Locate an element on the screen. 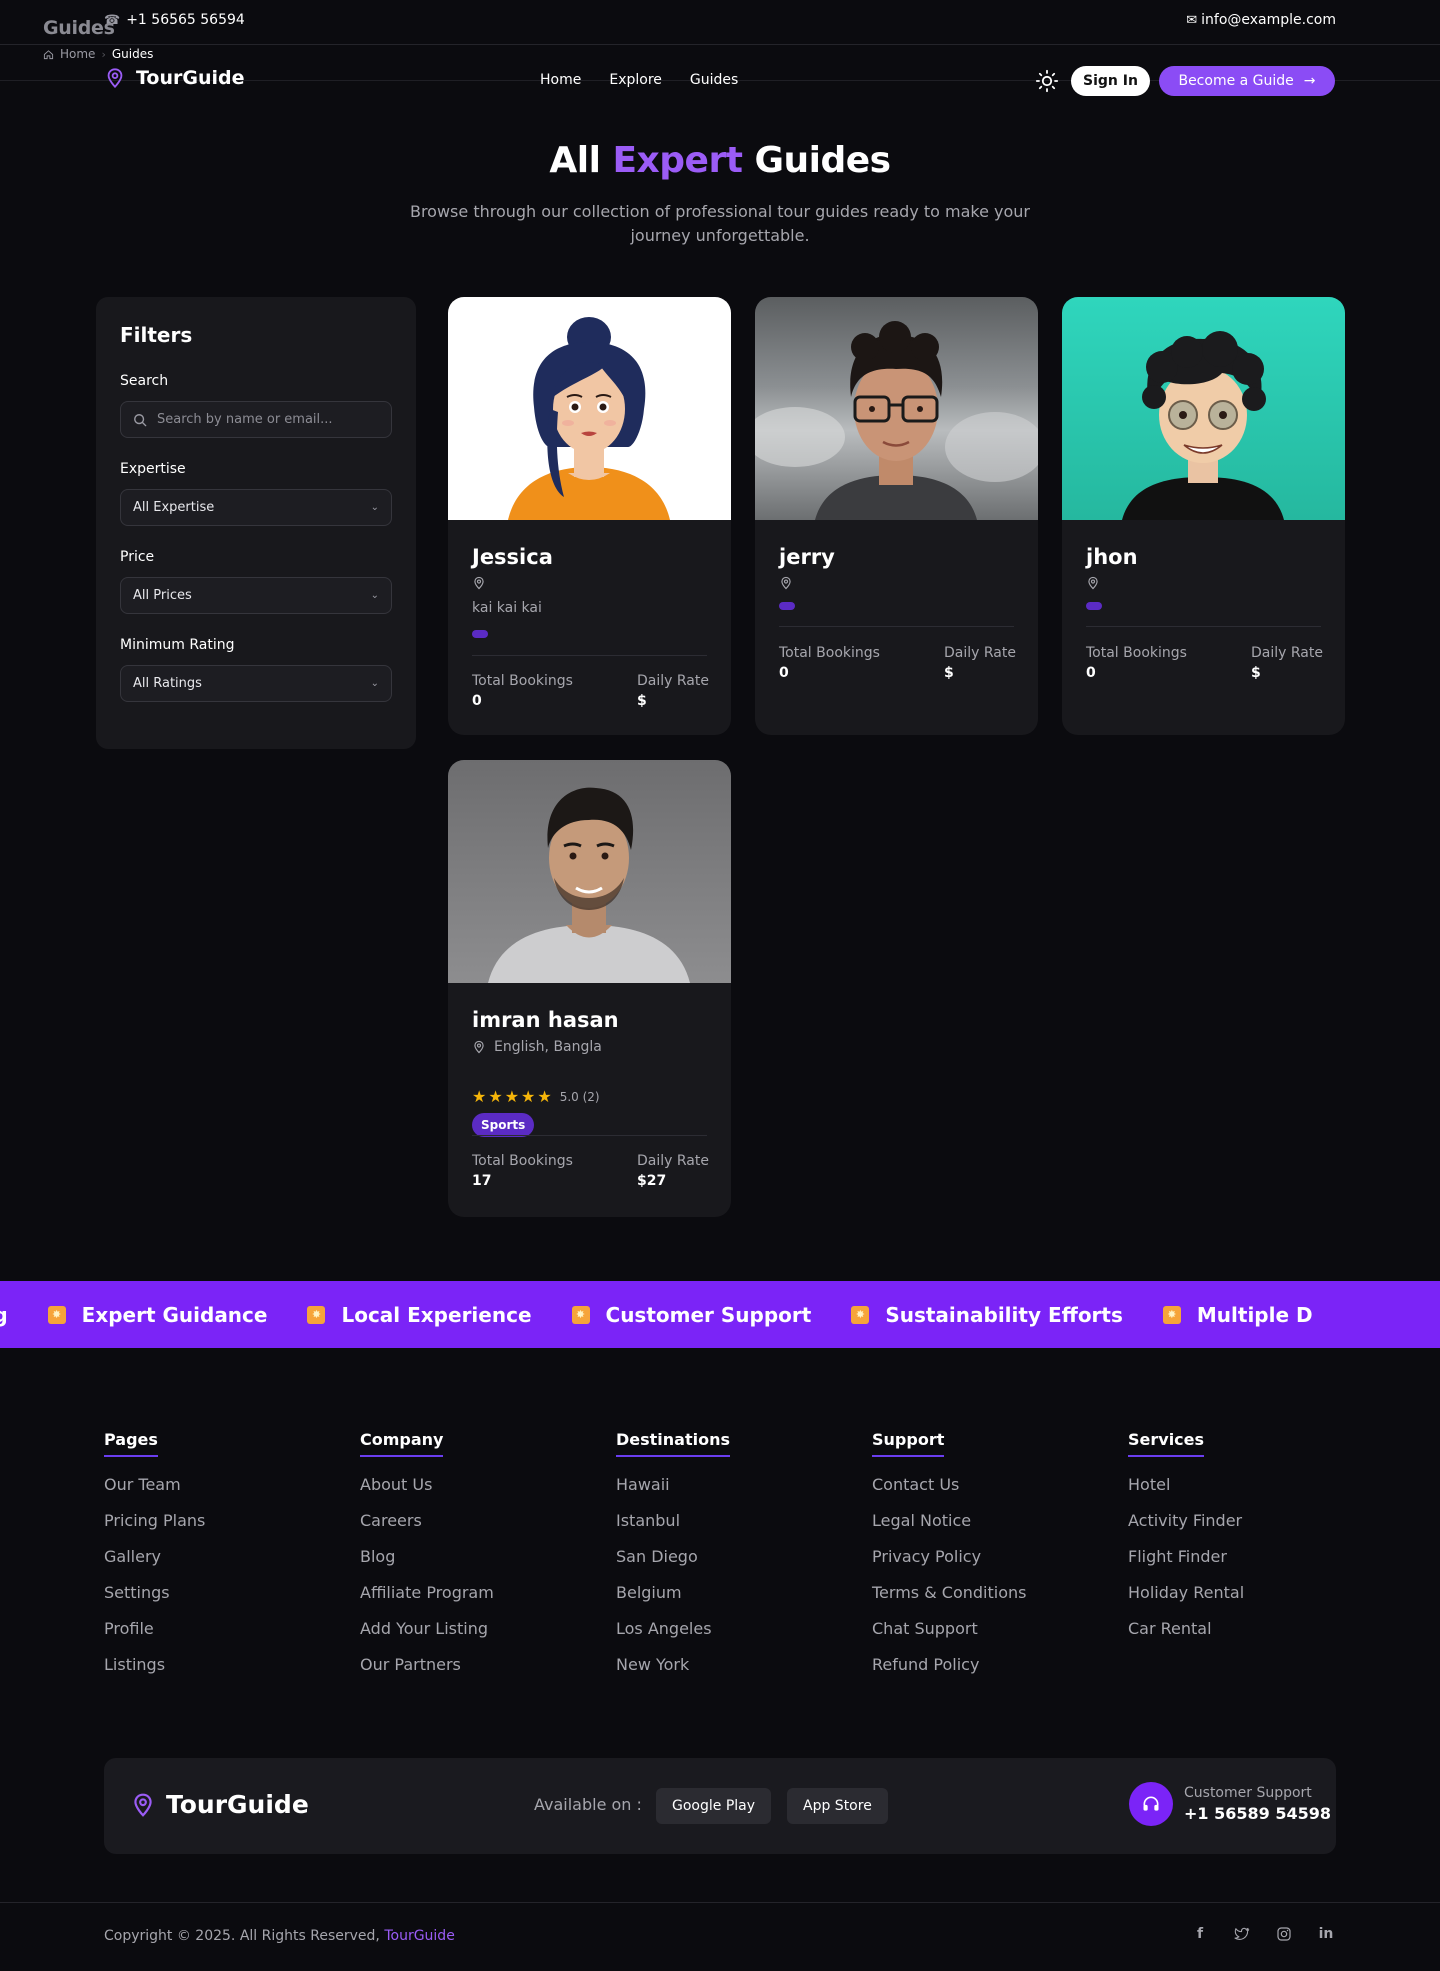 Image resolution: width=1440 pixels, height=1971 pixels. footer-link: Chat Support is located at coordinates (987, 1636).